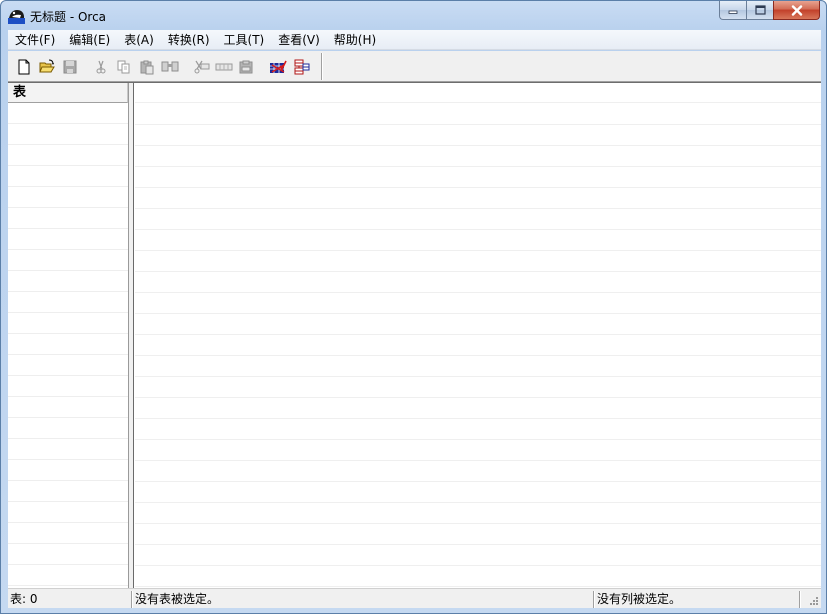  I want to click on menu-view: 查看(V), so click(299, 40).